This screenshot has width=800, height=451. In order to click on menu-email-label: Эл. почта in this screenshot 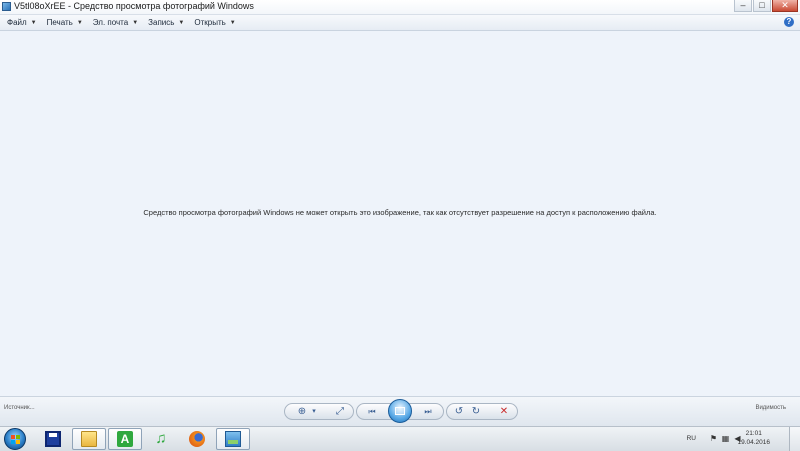, I will do `click(110, 22)`.